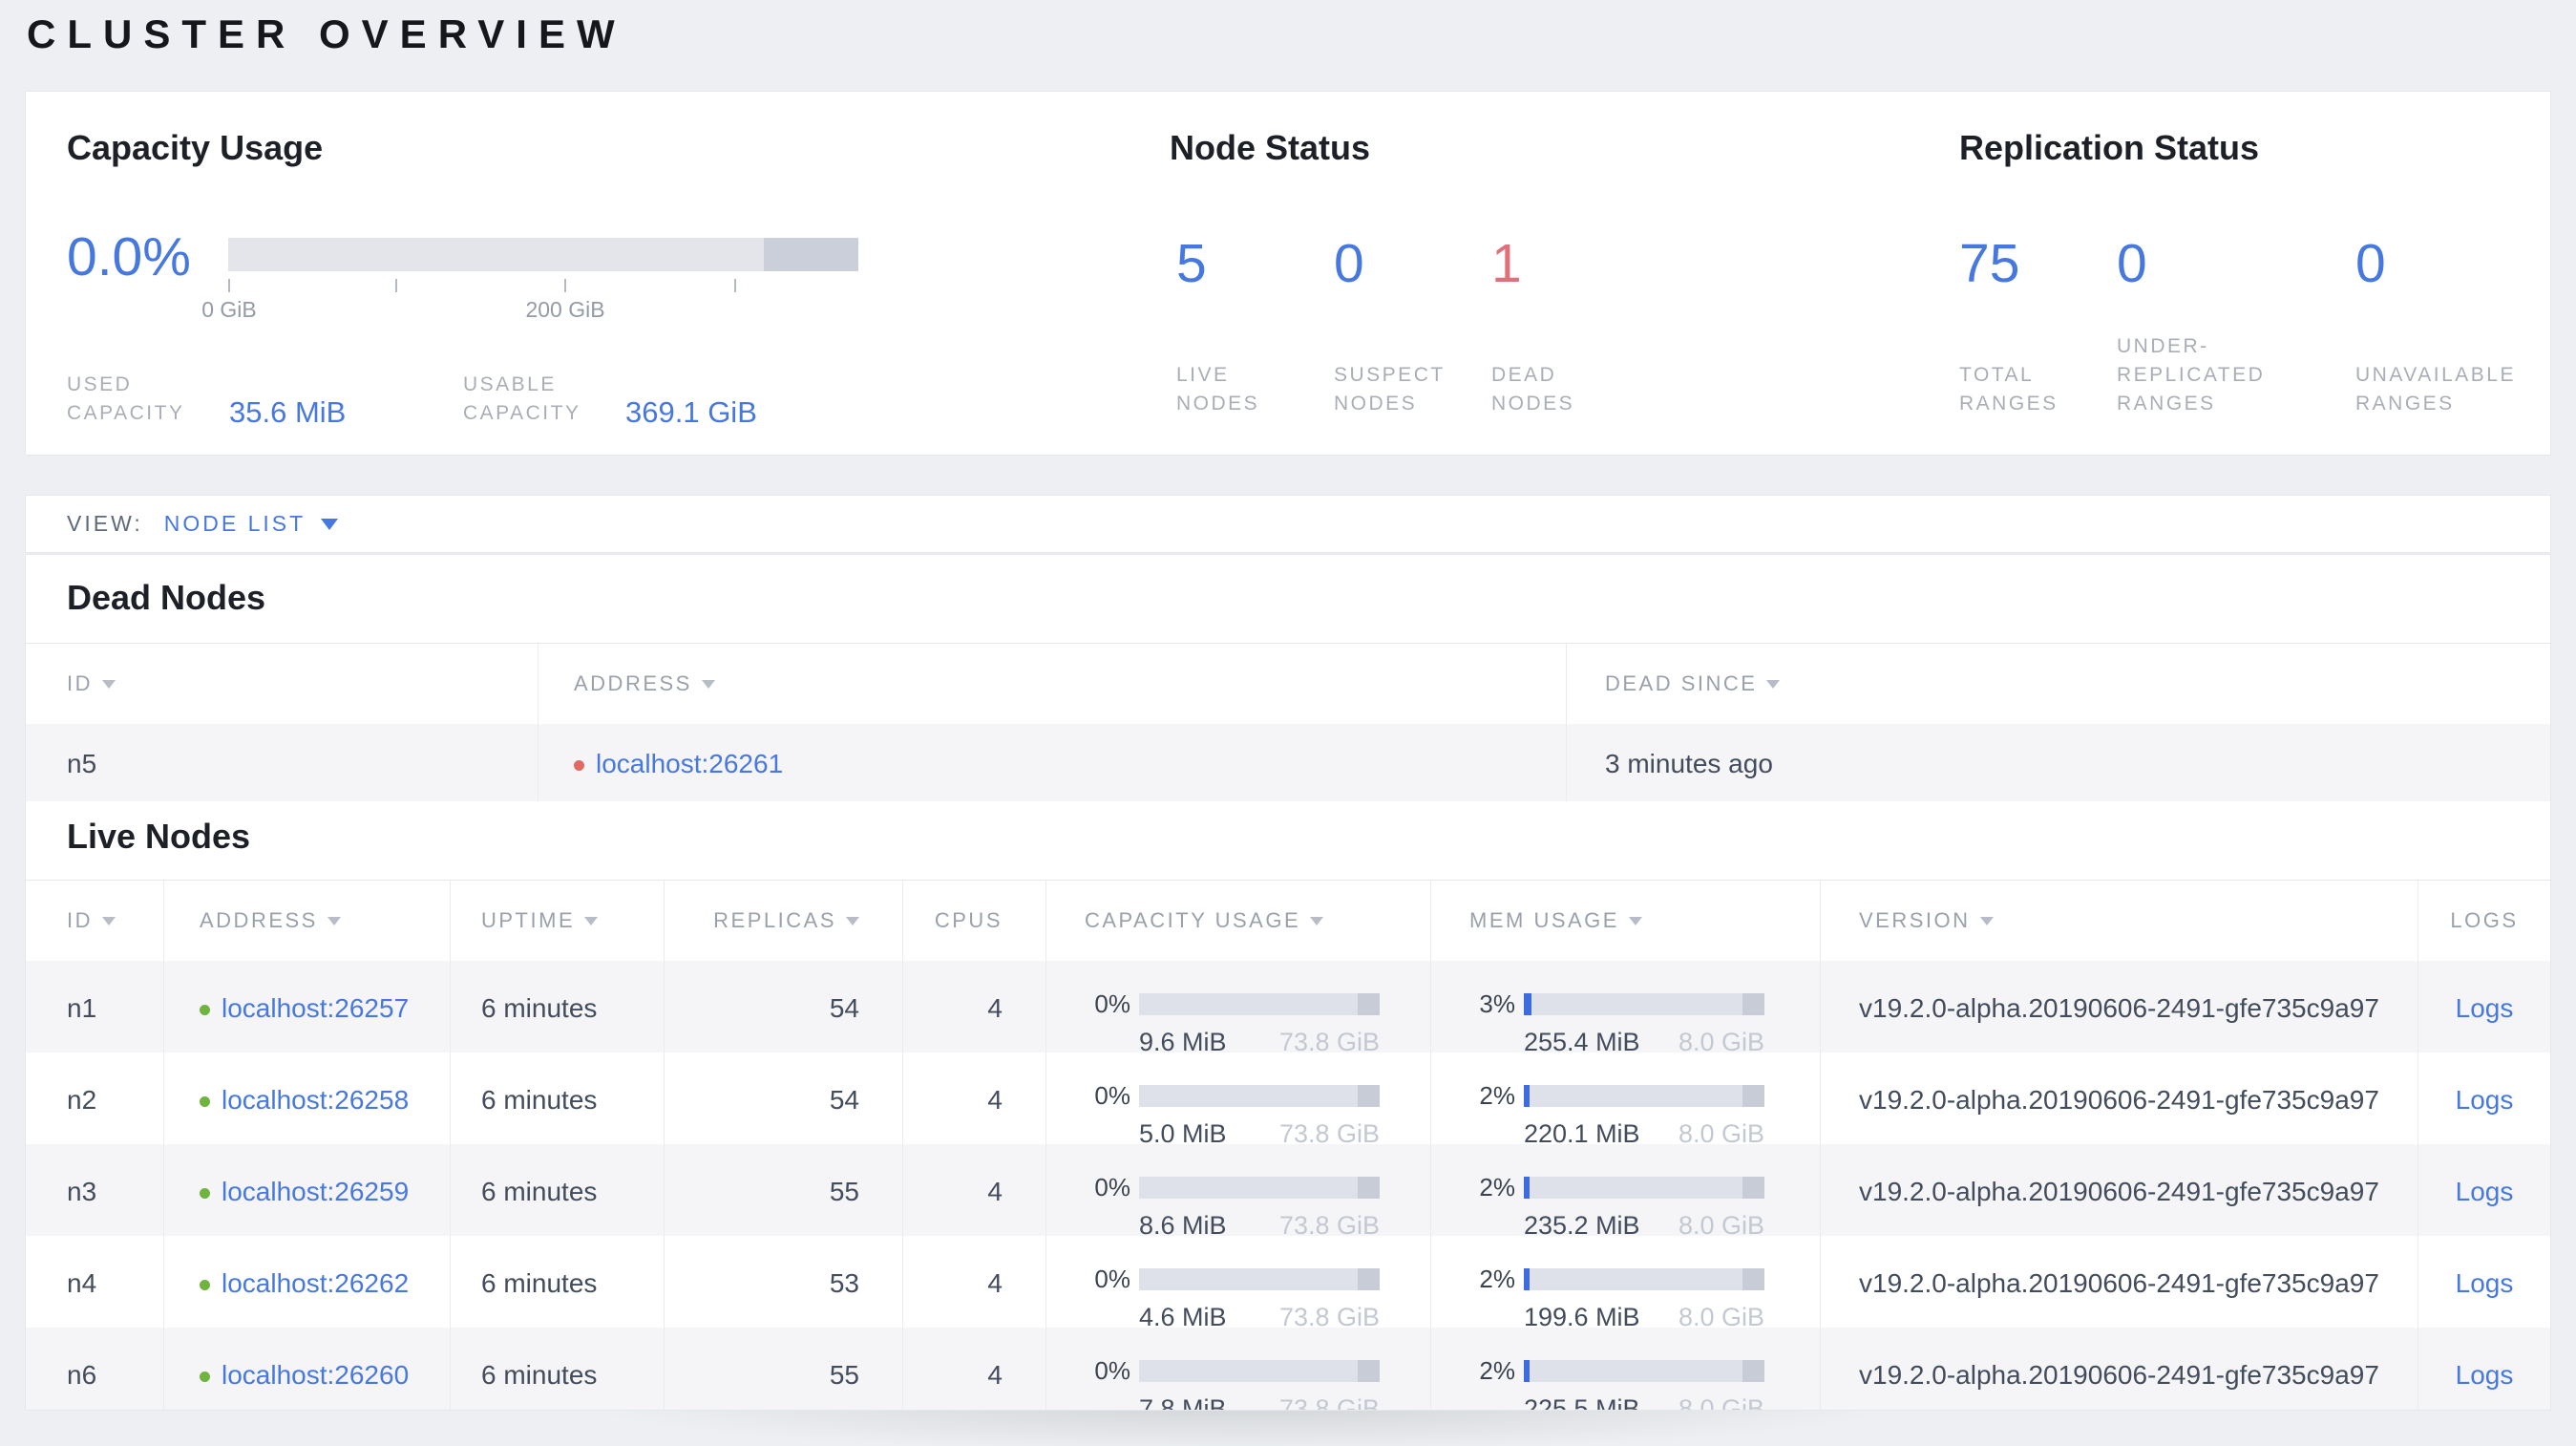 Image resolution: width=2576 pixels, height=1446 pixels. Describe the element at coordinates (315, 1008) in the screenshot. I see `node-address-link: localhost:26257` at that location.